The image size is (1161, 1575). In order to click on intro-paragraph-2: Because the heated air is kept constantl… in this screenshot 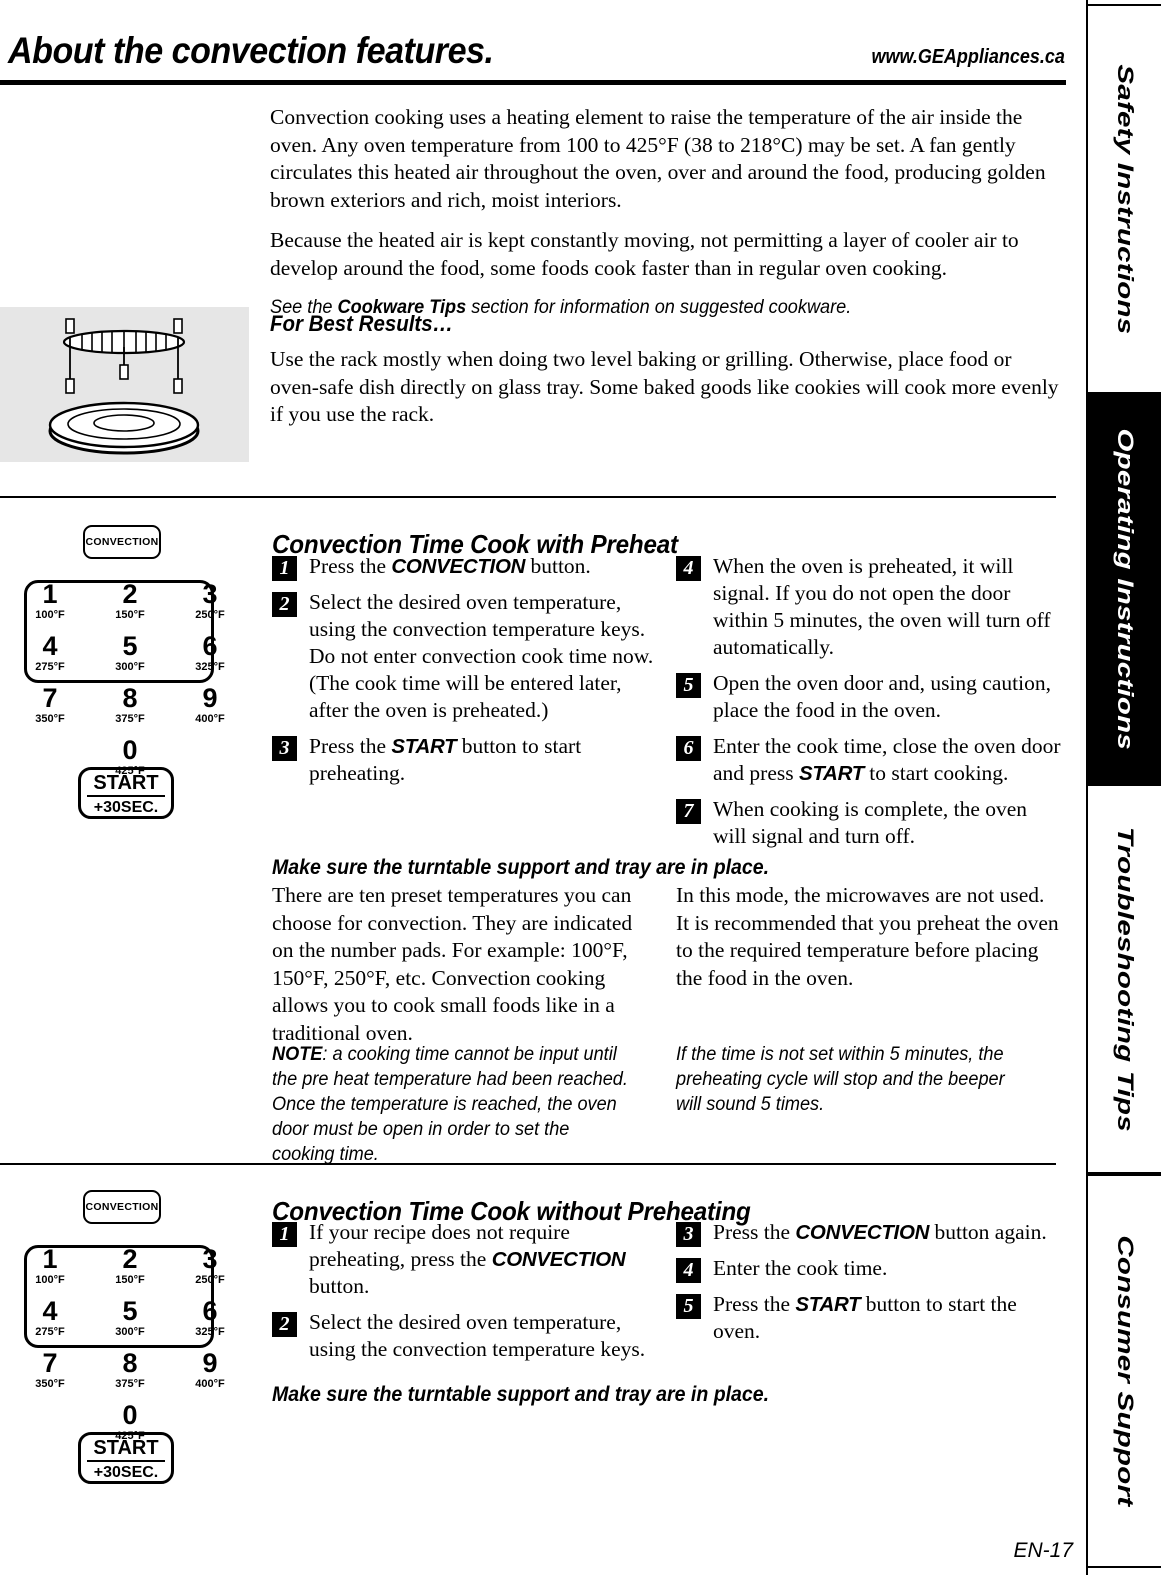, I will do `click(644, 254)`.